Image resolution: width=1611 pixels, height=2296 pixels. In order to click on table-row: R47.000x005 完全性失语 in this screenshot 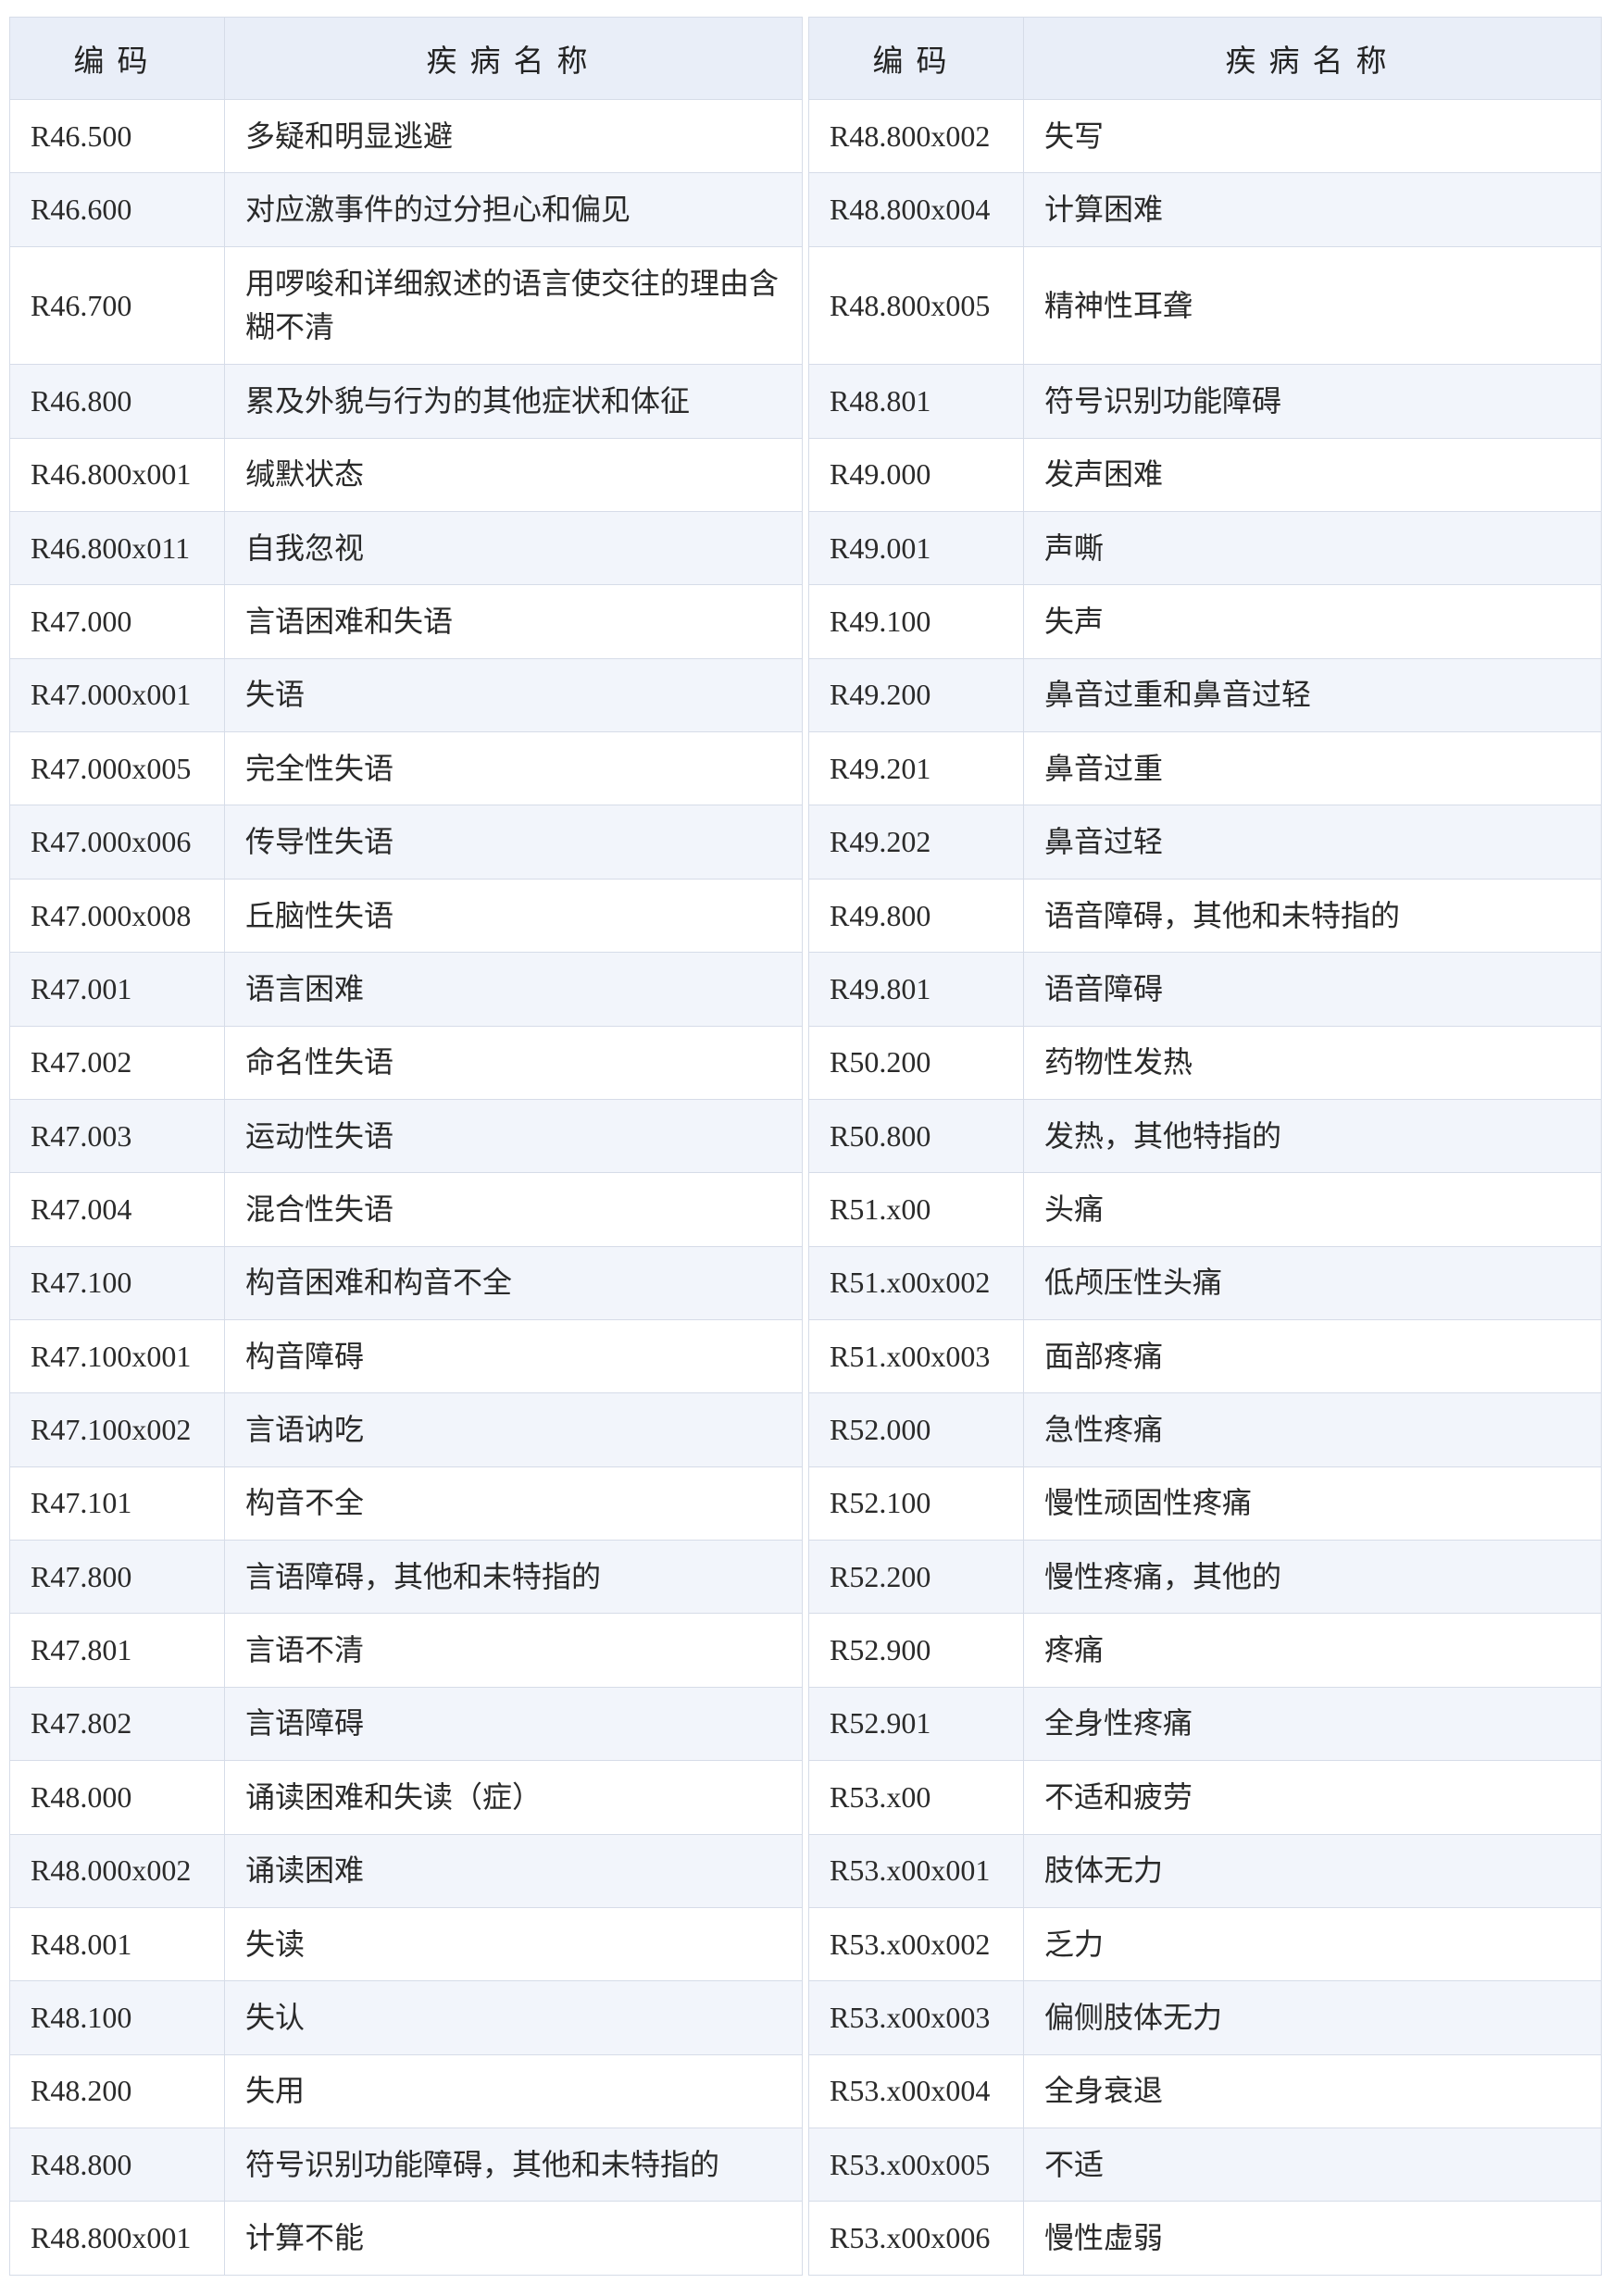, I will do `click(406, 768)`.